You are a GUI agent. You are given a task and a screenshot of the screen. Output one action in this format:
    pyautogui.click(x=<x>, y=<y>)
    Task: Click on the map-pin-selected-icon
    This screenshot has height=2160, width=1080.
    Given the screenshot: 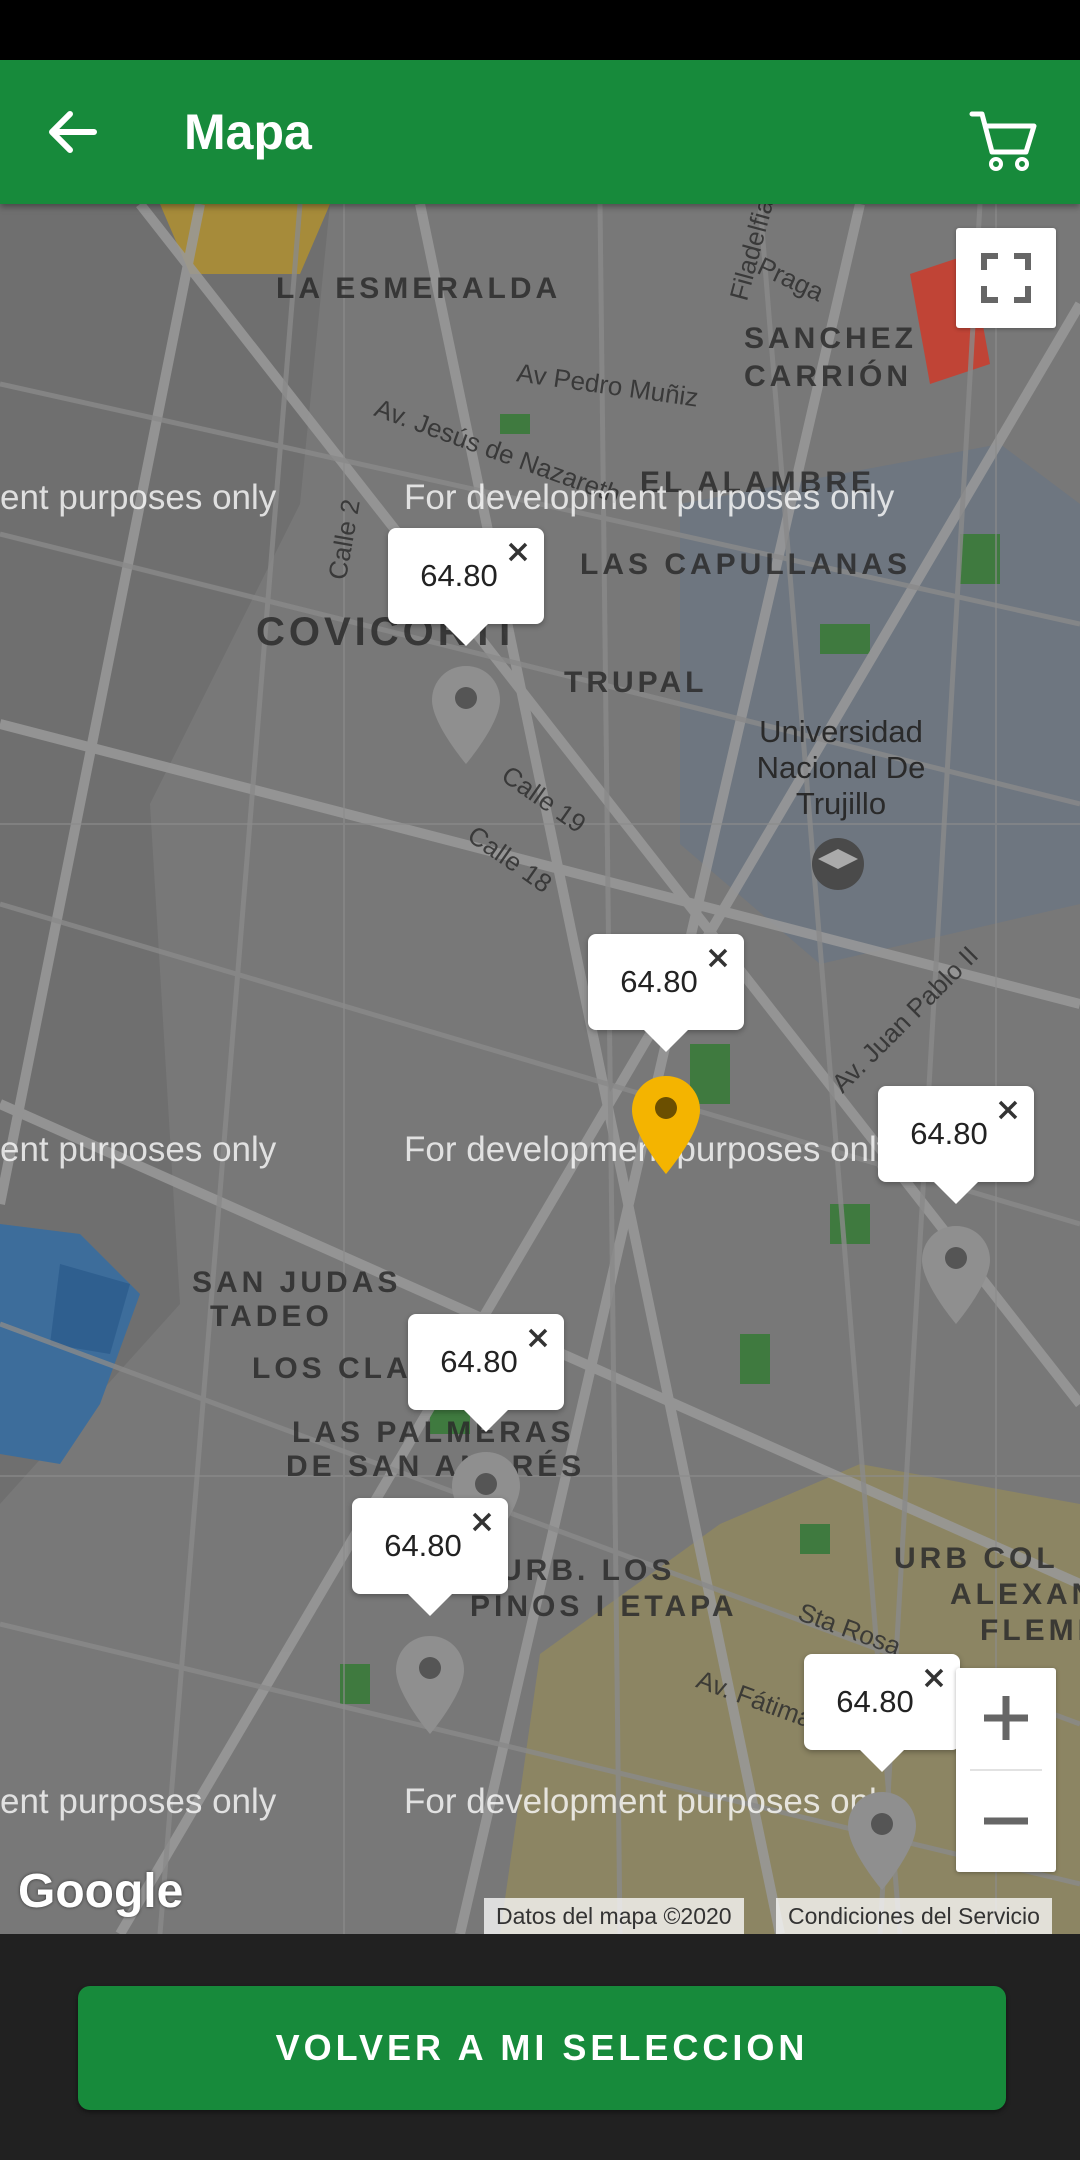 What is the action you would take?
    pyautogui.click(x=666, y=1125)
    